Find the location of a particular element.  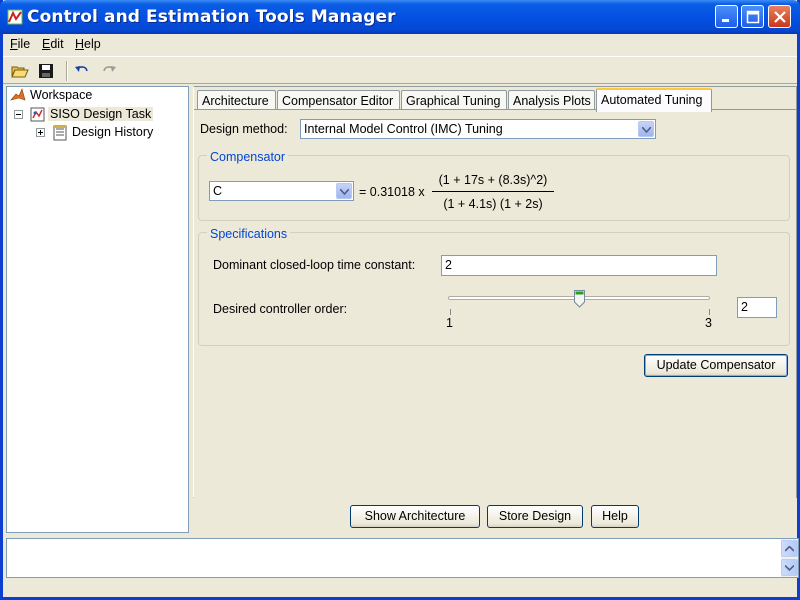

slider-tick-min is located at coordinates (450, 312).